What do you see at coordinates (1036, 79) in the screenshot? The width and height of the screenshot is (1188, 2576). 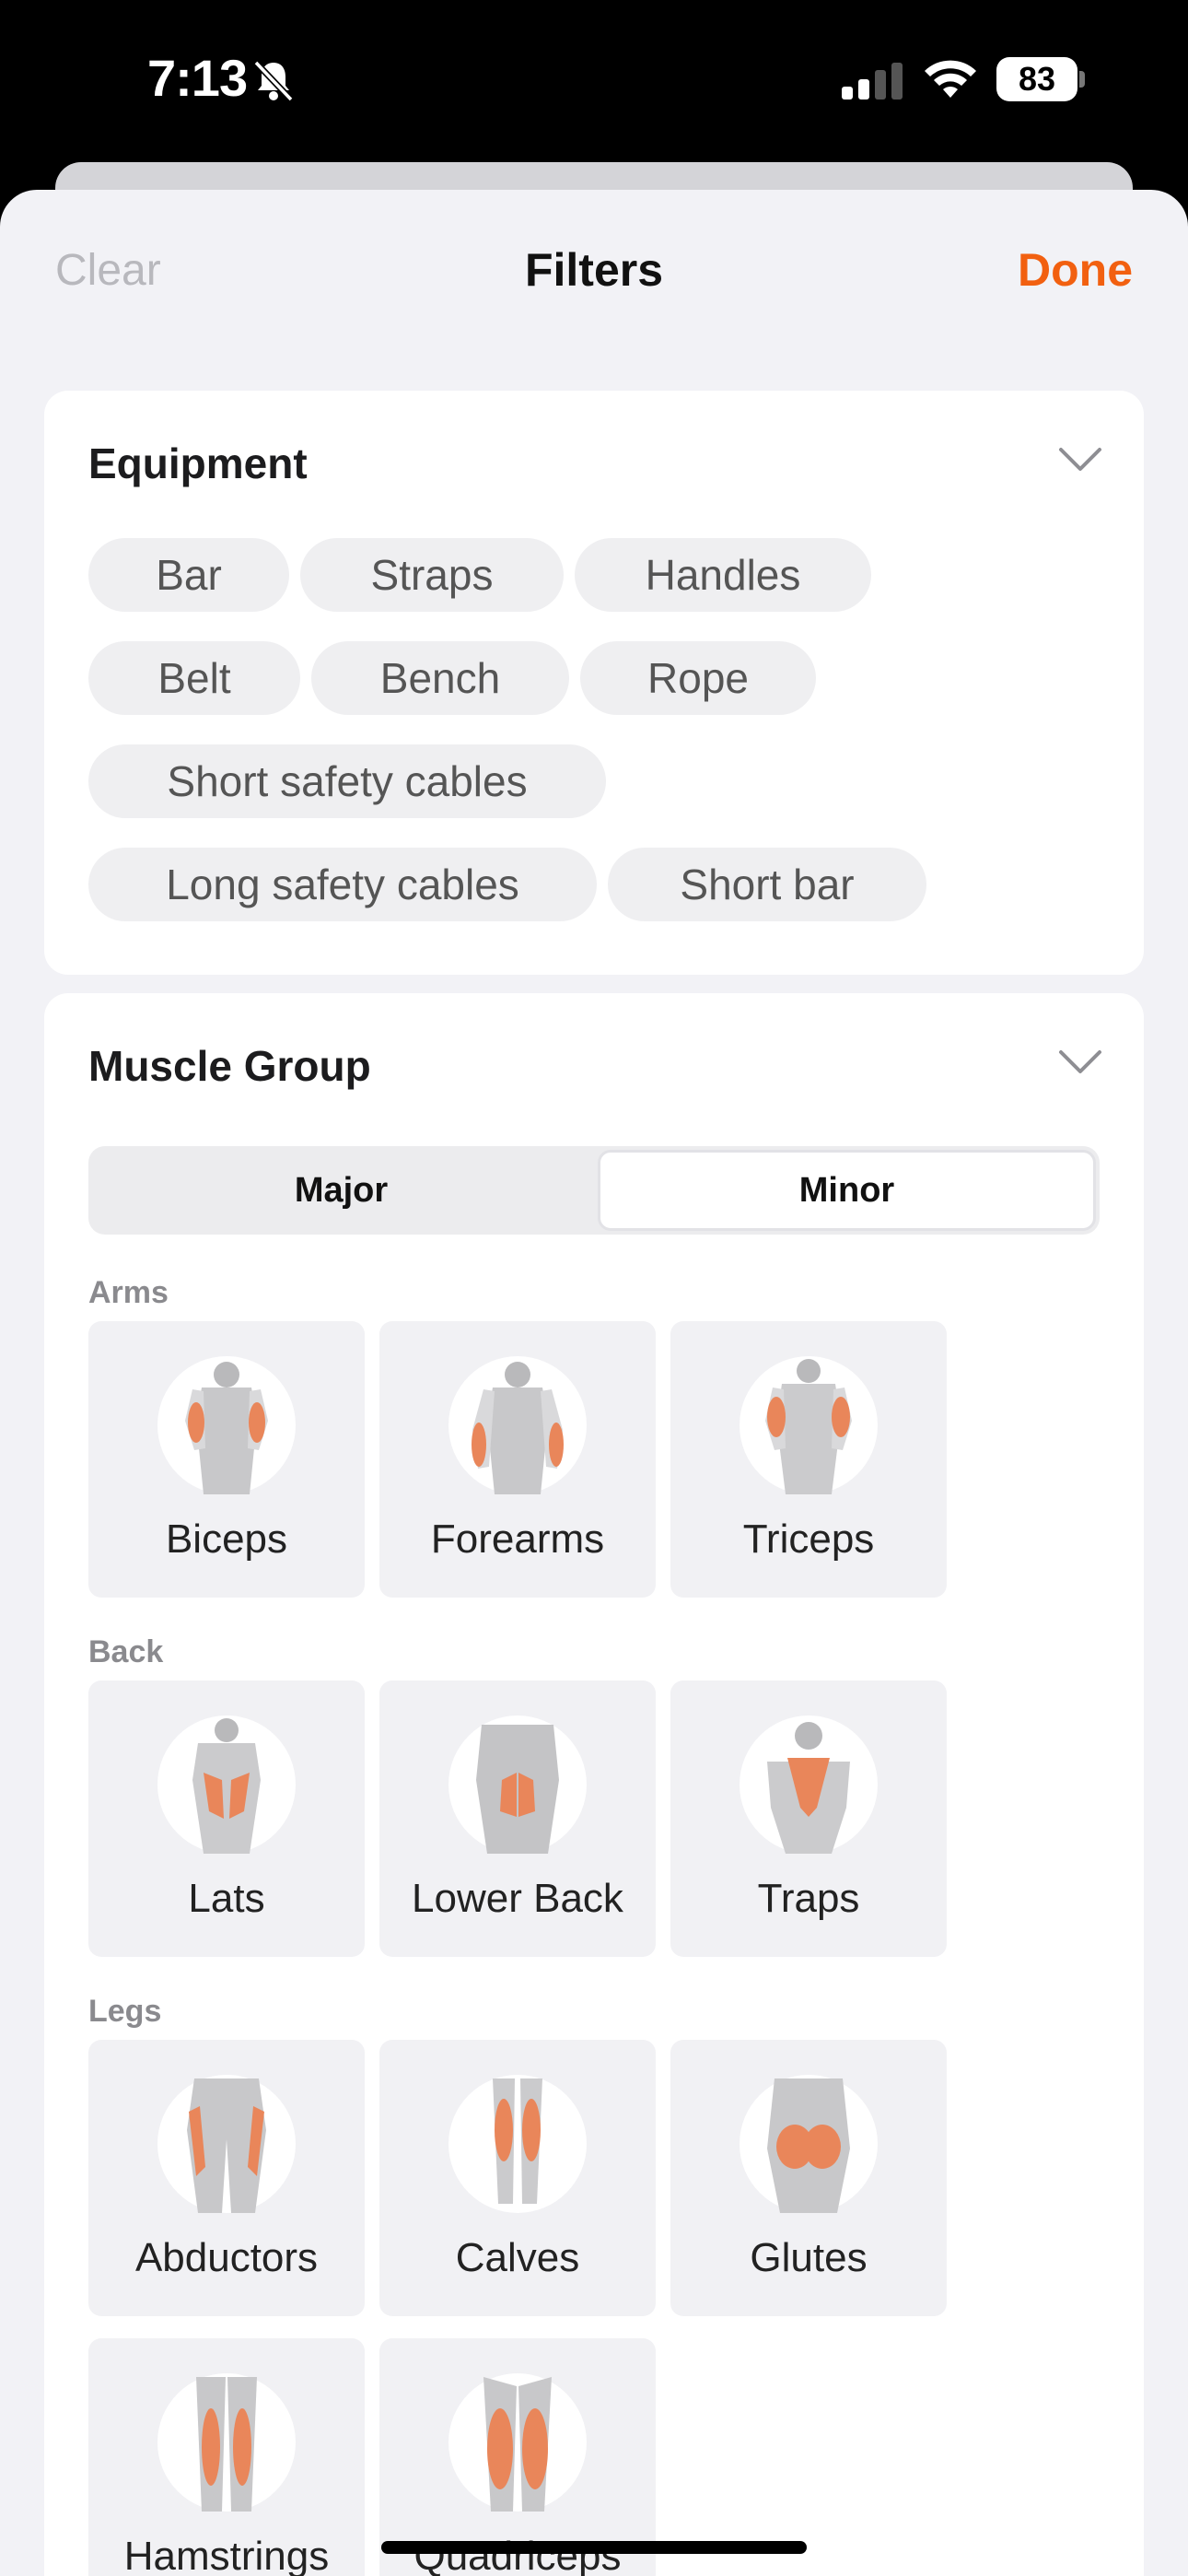 I see `battery-level: 83` at bounding box center [1036, 79].